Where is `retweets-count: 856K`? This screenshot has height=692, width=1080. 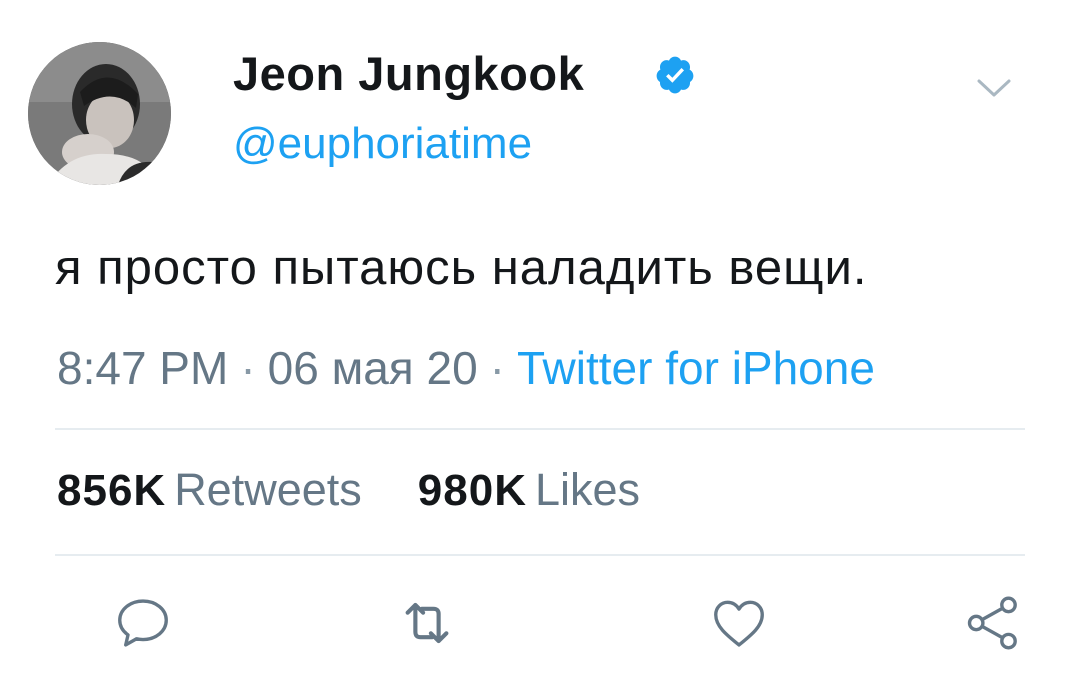 retweets-count: 856K is located at coordinates (112, 490).